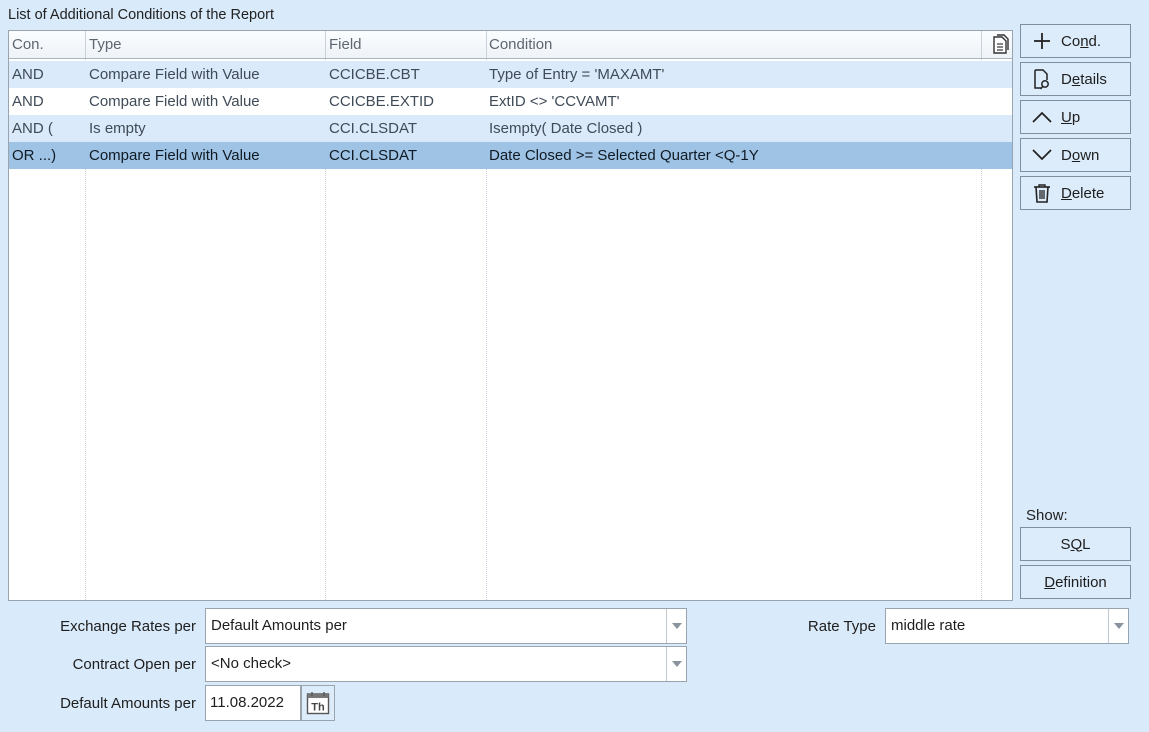 The width and height of the screenshot is (1149, 732). I want to click on show-definition-button: Definition, so click(1075, 582).